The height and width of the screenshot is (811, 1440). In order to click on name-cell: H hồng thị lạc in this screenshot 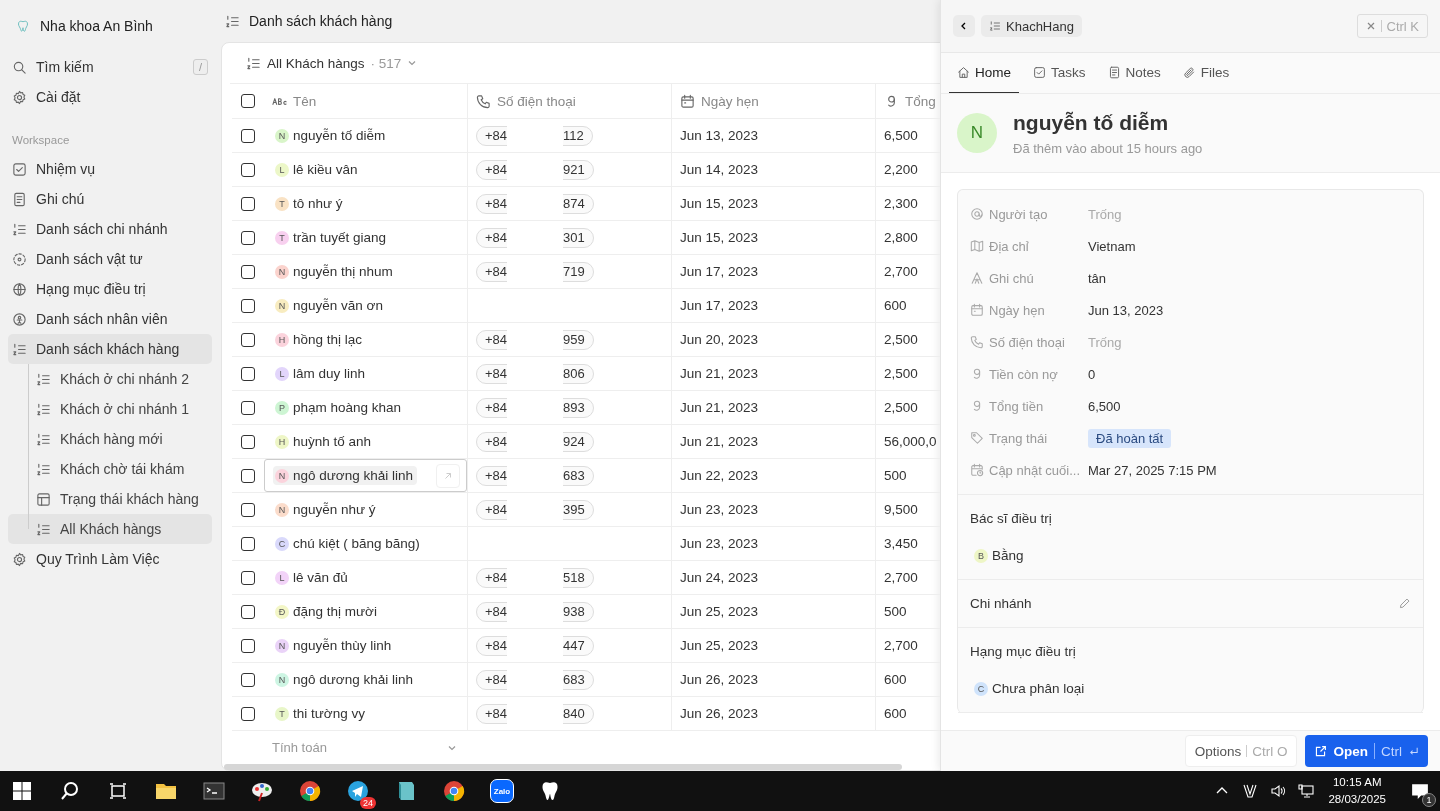, I will do `click(365, 339)`.